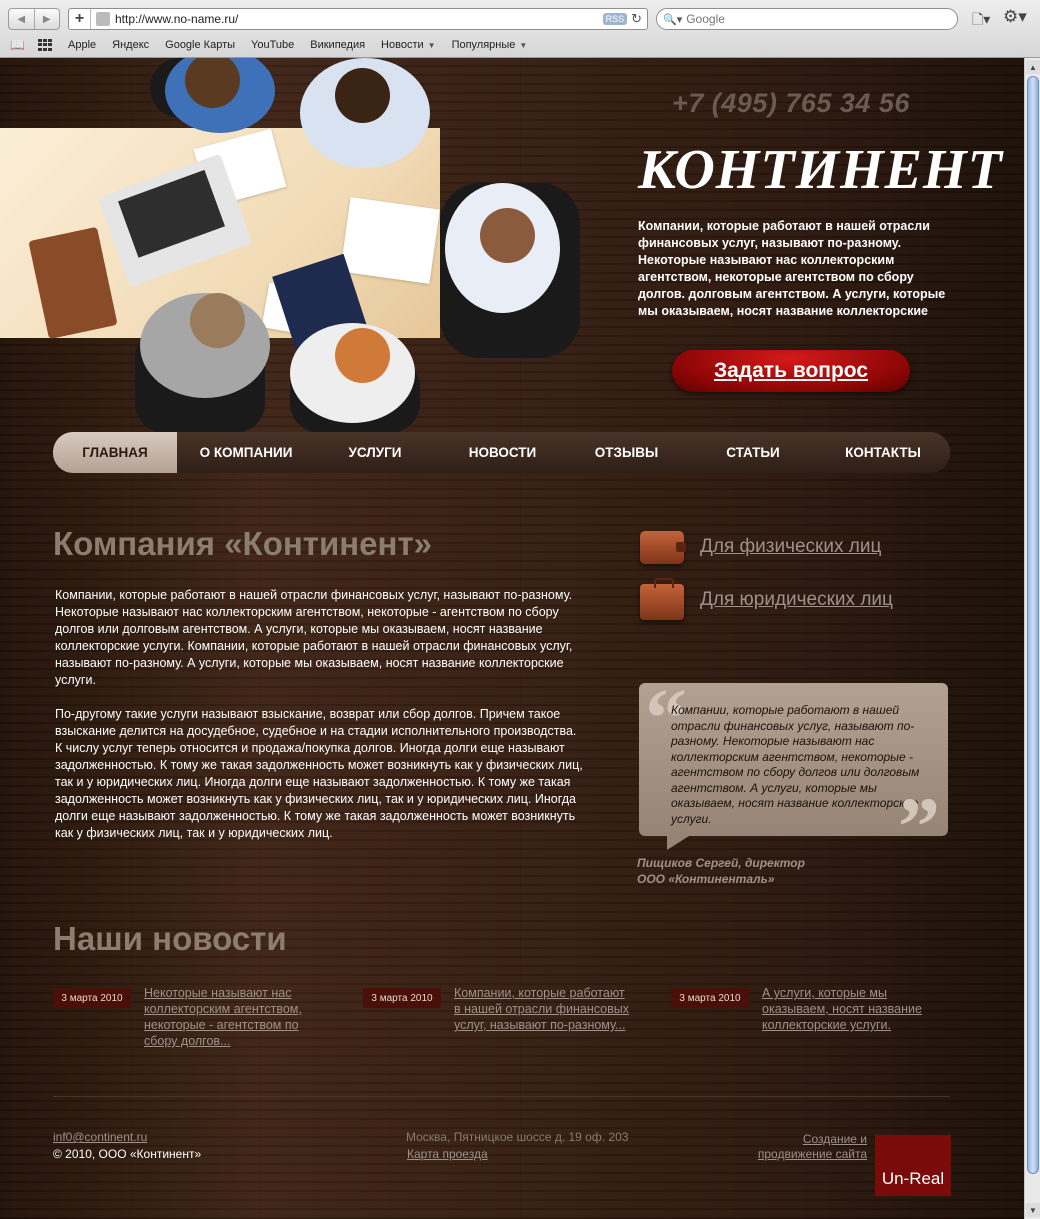 This screenshot has width=1040, height=1219. What do you see at coordinates (615, 19) in the screenshot?
I see `rss-icon: RSS` at bounding box center [615, 19].